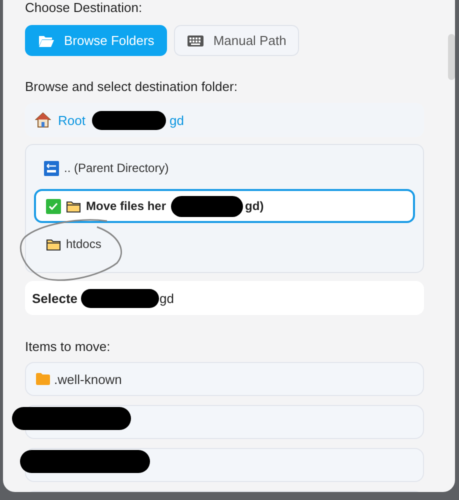 This screenshot has height=500, width=459. Describe the element at coordinates (451, 57) in the screenshot. I see `scrollbar` at that location.